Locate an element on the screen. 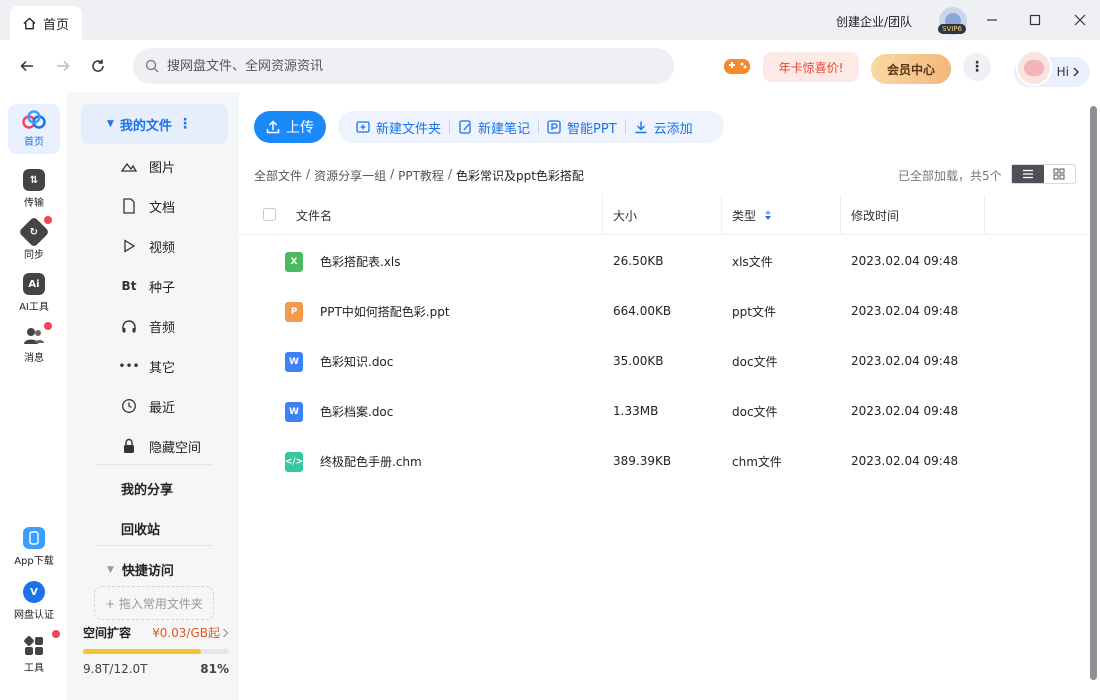 This screenshot has width=1100, height=700. home-icon is located at coordinates (29, 22).